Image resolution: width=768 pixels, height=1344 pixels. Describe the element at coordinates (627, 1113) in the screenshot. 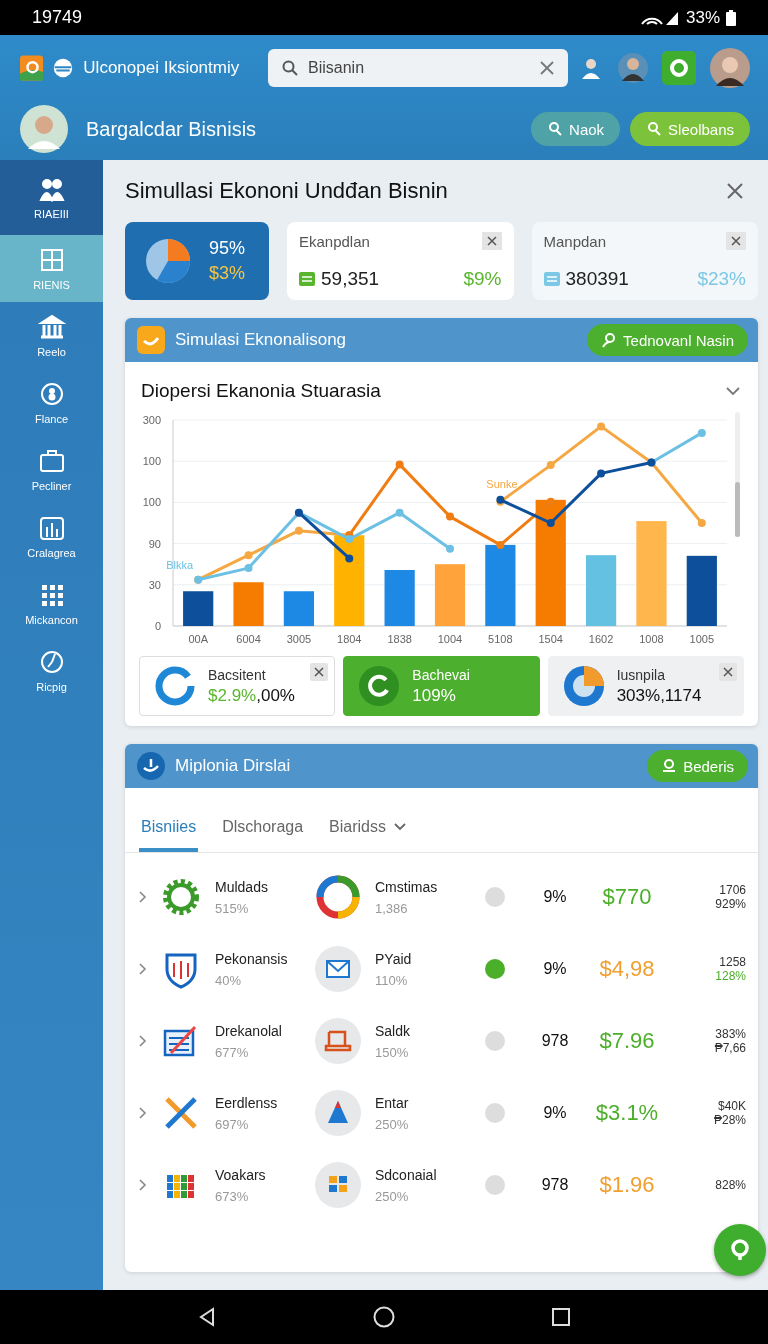

I see `row-price: $3.1%` at that location.